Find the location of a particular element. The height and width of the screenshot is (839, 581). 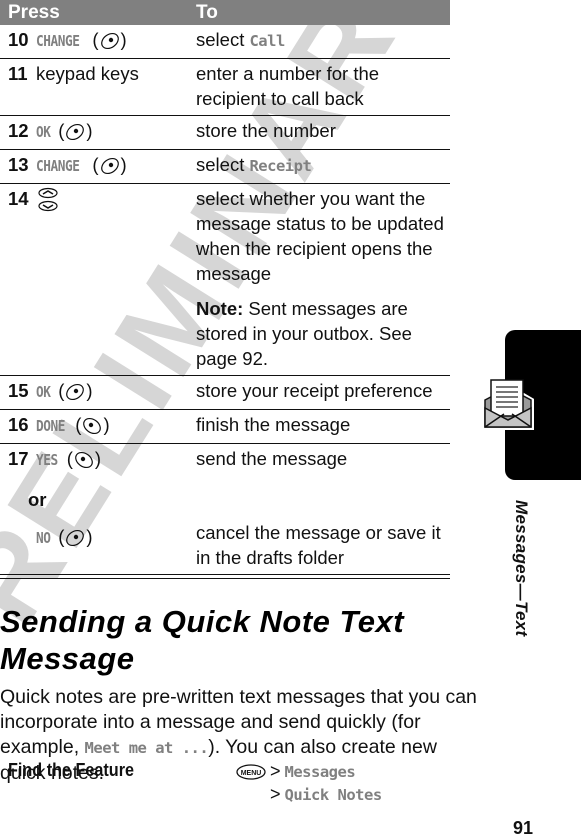

press-cell: 13 CHANGE () is located at coordinates (98, 166).